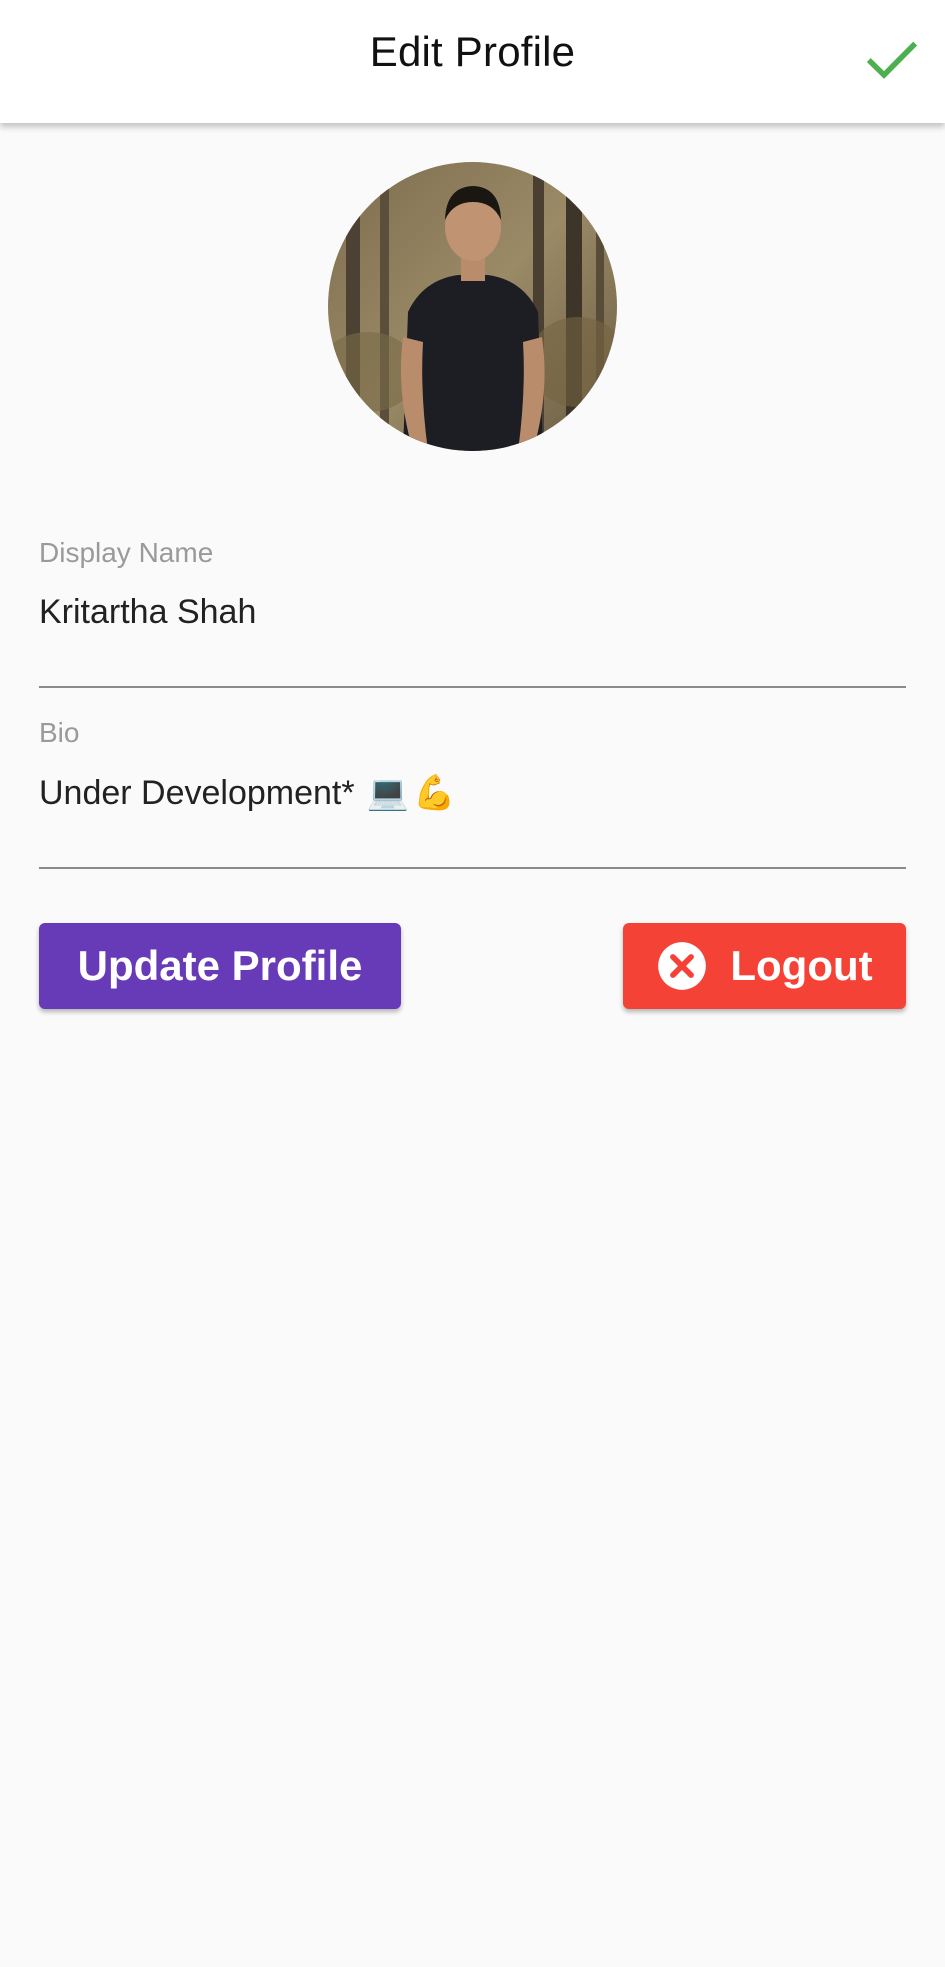 This screenshot has width=945, height=1967. Describe the element at coordinates (472, 51) in the screenshot. I see `page-title: Edit Profile` at that location.